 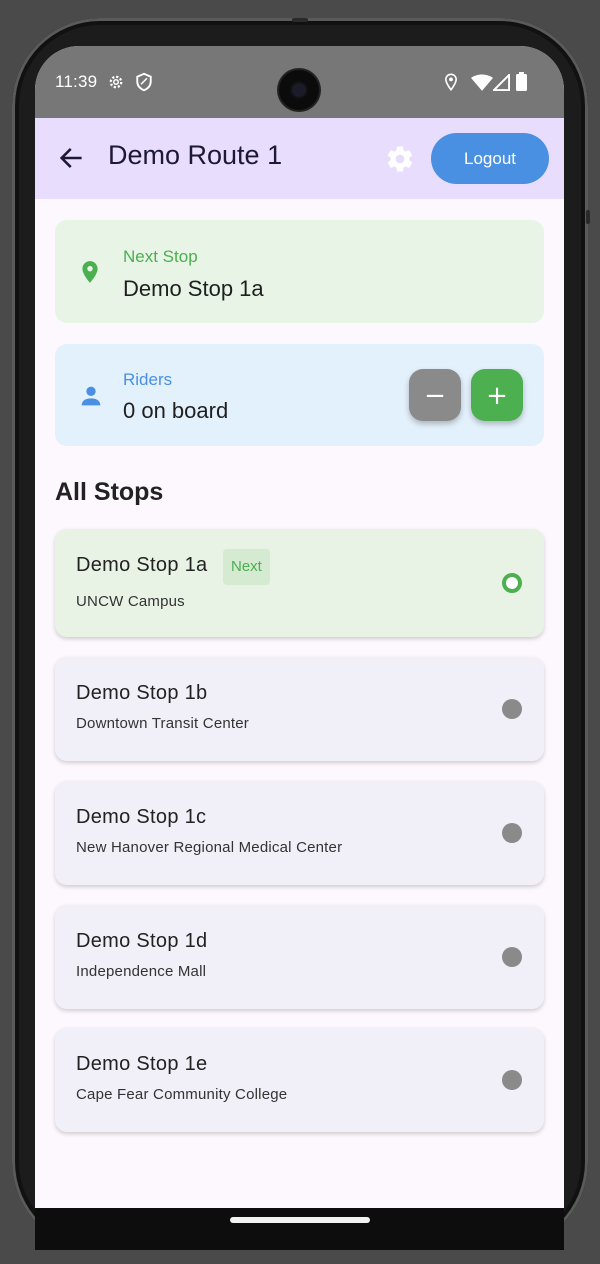 I want to click on stop-item: Demo Stop 1e Cape Fear Community College, so click(x=299, y=1080).